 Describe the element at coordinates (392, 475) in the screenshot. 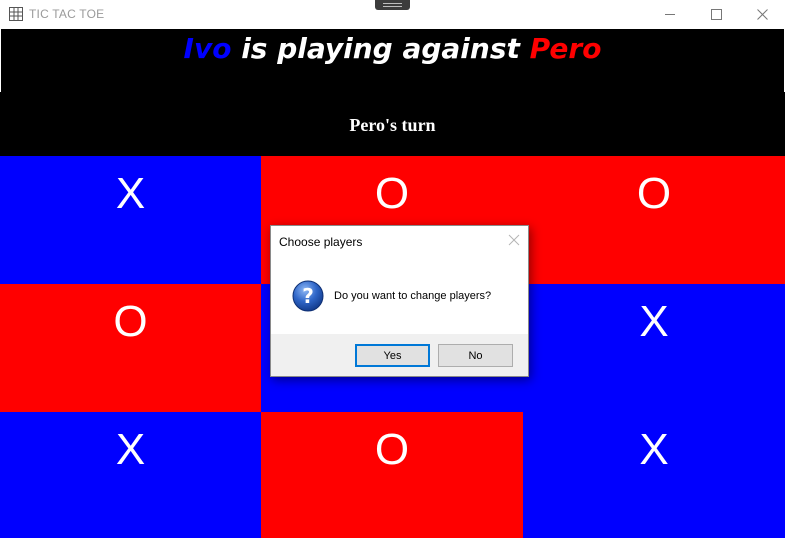

I see `board-cell-7: O` at that location.